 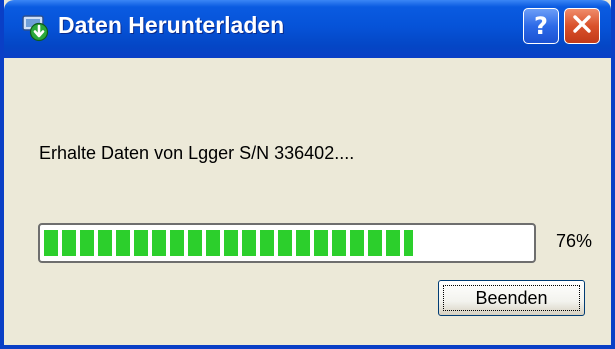 What do you see at coordinates (229, 243) in the screenshot?
I see `progress-fill` at bounding box center [229, 243].